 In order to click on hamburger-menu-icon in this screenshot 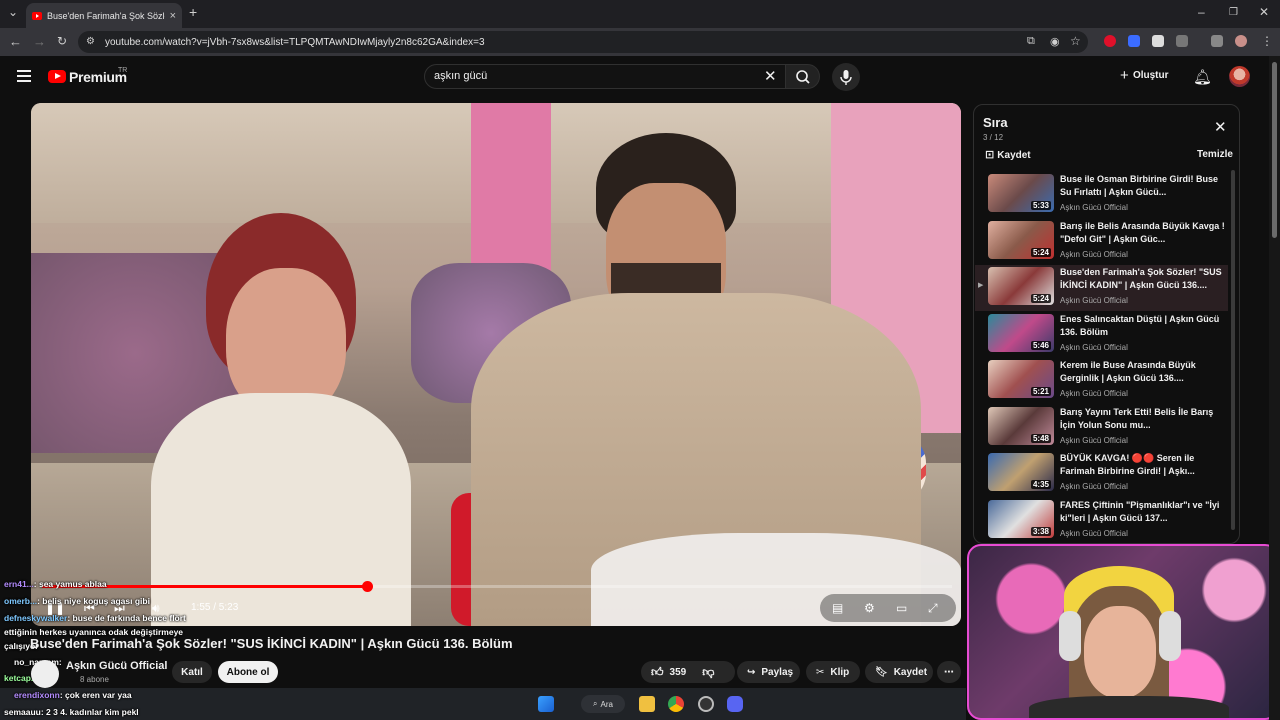, I will do `click(24, 76)`.